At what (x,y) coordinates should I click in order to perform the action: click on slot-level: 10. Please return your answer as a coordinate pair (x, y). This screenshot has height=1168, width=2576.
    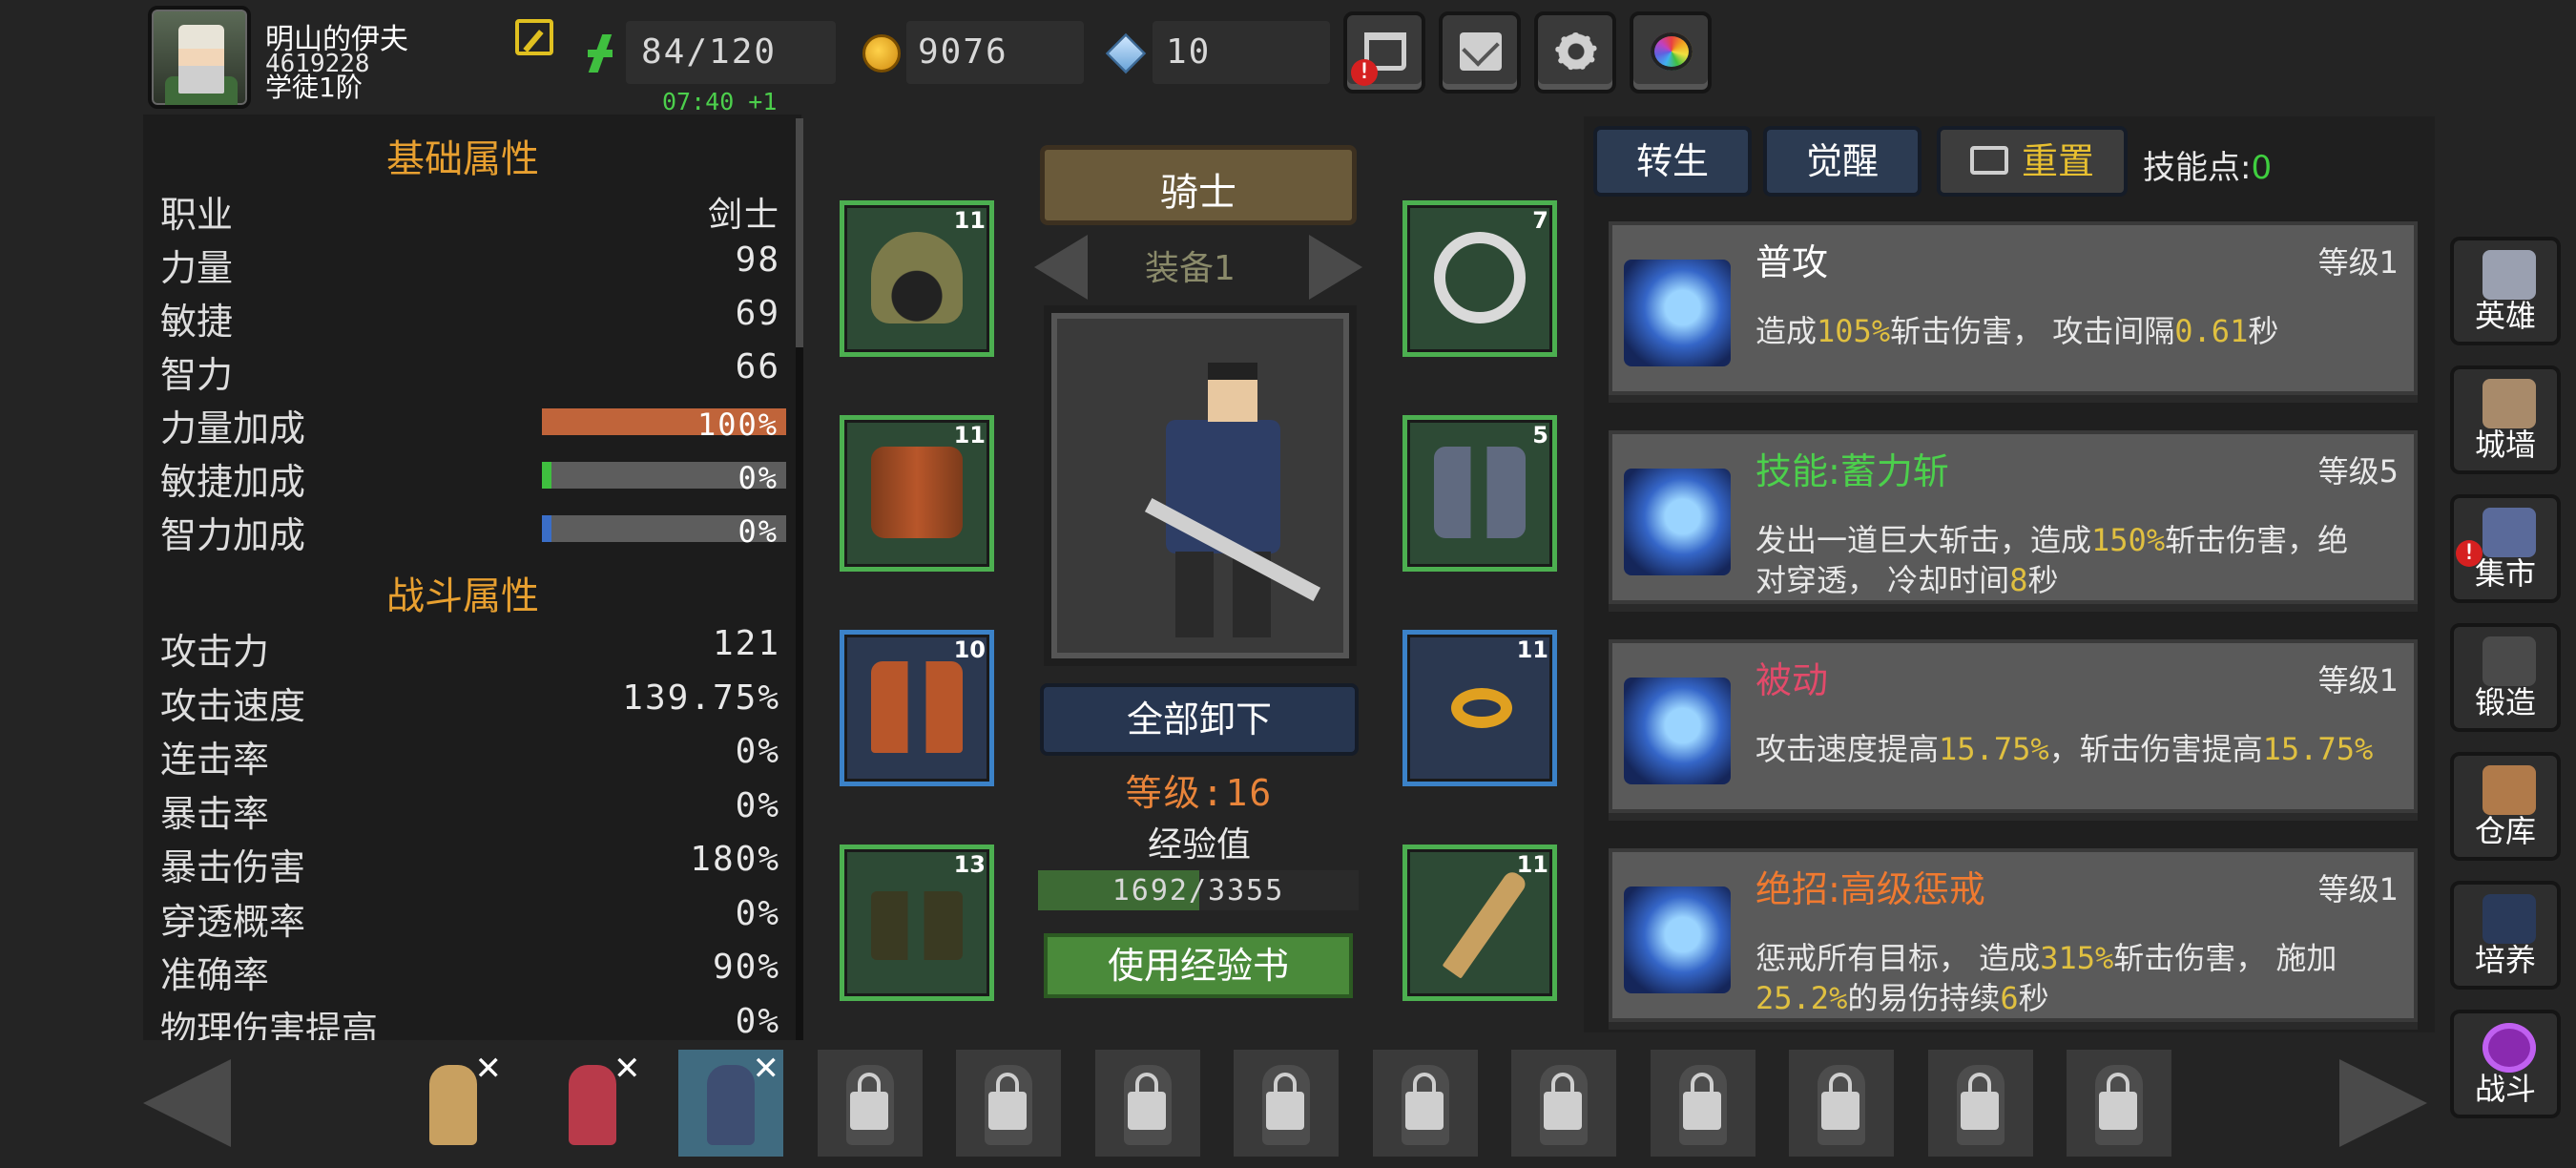
    Looking at the image, I should click on (969, 649).